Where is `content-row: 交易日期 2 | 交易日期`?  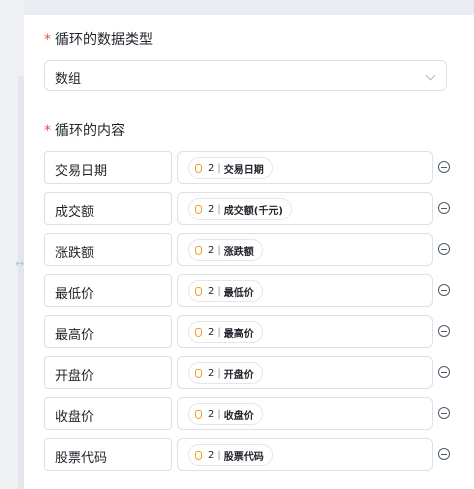
content-row: 交易日期 2 | 交易日期 is located at coordinates (256, 167).